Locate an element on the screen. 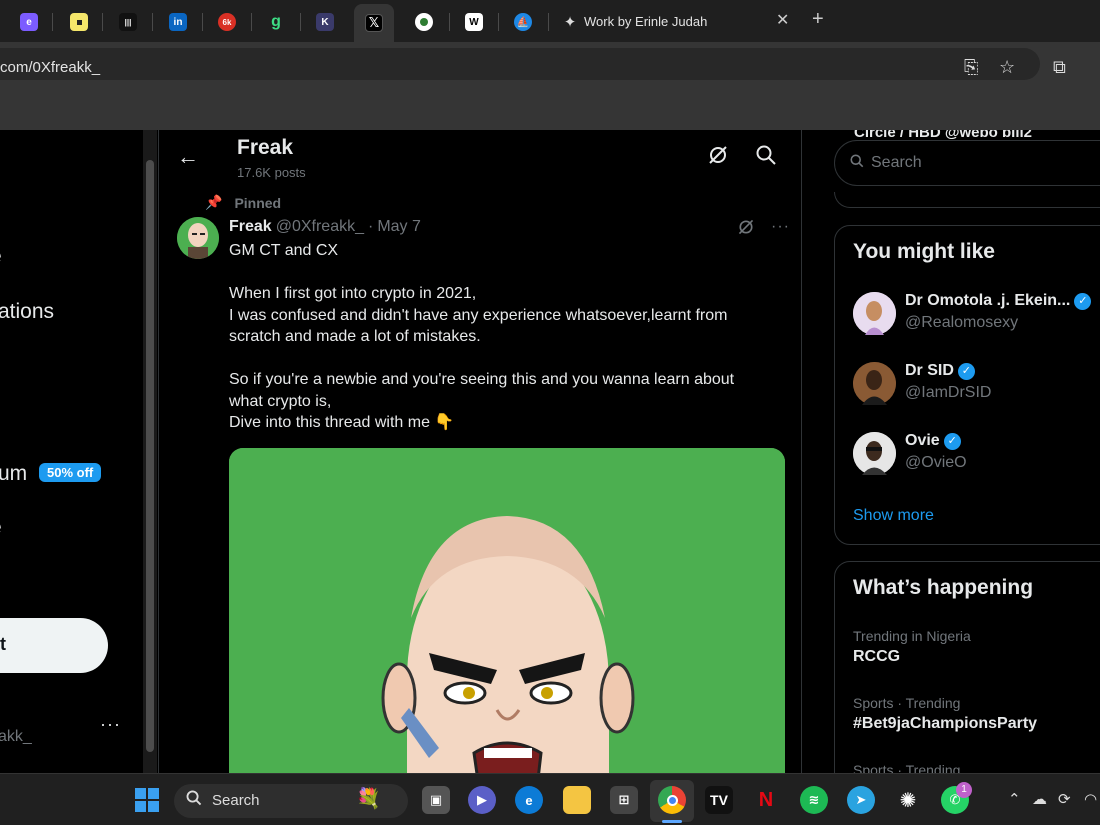  trend-item: #Bet9jaChampionsParty is located at coordinates (945, 724).